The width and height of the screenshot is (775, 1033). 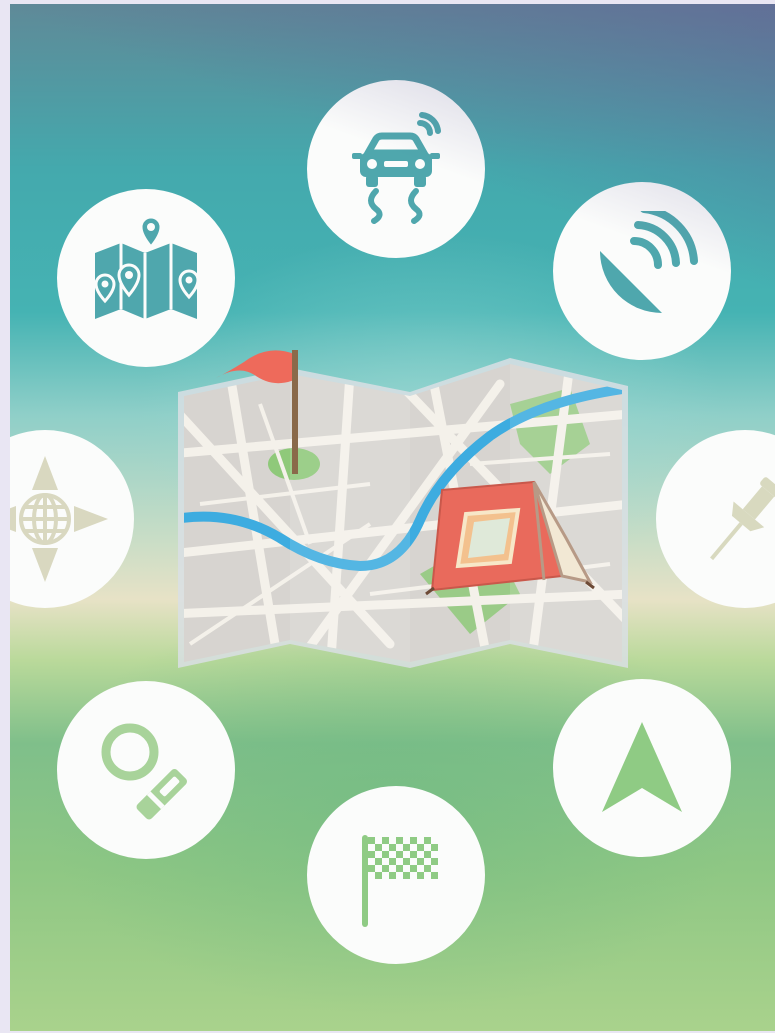 I want to click on magnifier-icon, so click(x=144, y=771).